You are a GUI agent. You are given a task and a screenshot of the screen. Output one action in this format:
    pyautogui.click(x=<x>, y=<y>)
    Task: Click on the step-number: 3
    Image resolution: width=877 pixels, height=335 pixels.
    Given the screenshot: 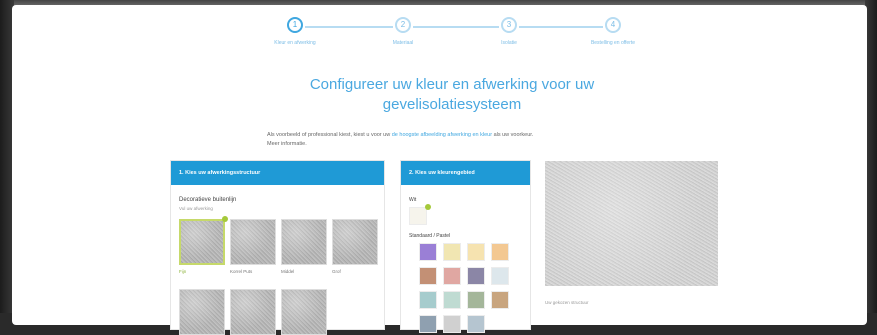 What is the action you would take?
    pyautogui.click(x=509, y=25)
    